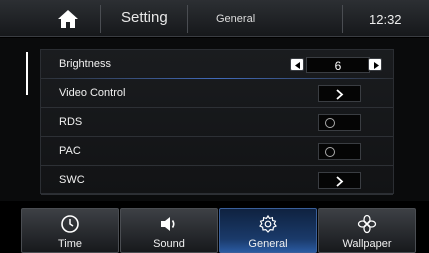 This screenshot has width=429, height=253. Describe the element at coordinates (71, 122) in the screenshot. I see `setting-label: RDS` at that location.